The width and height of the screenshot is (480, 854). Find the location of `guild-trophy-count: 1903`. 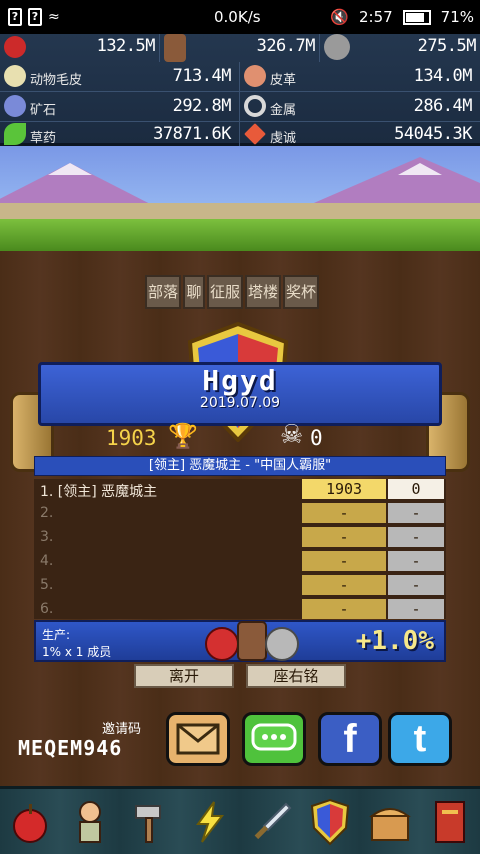

guild-trophy-count: 1903 is located at coordinates (131, 438).